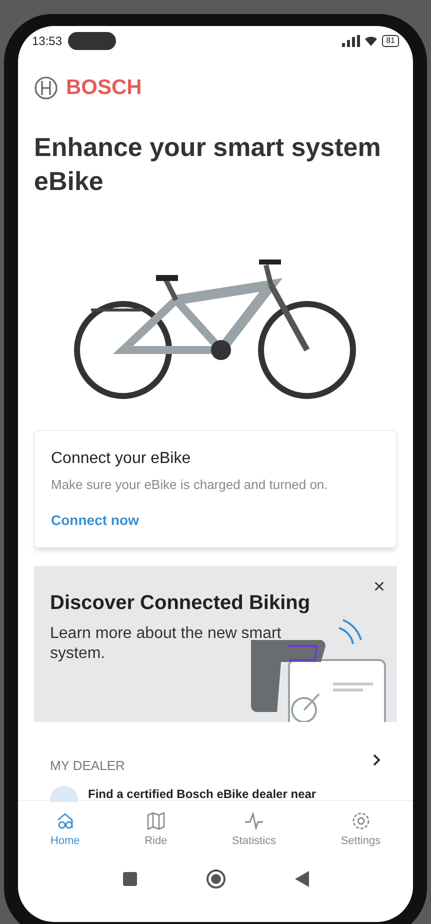 This screenshot has height=924, width=431. I want to click on home-circle-icon, so click(216, 879).